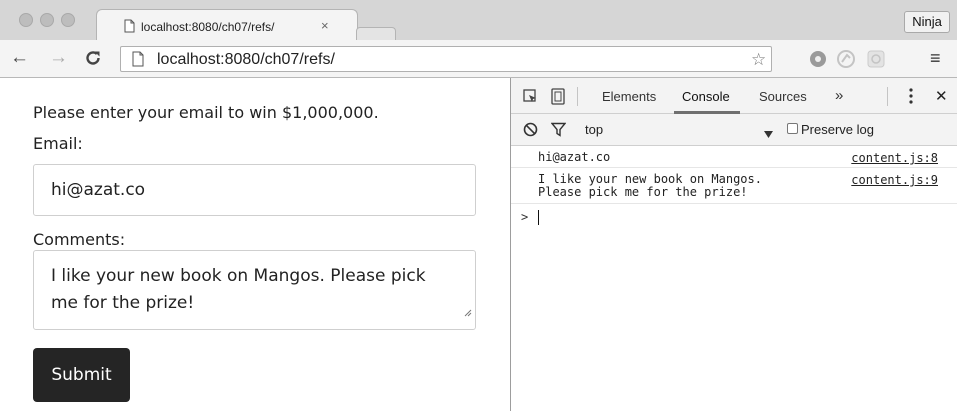  I want to click on submit-button: Submit, so click(81, 375).